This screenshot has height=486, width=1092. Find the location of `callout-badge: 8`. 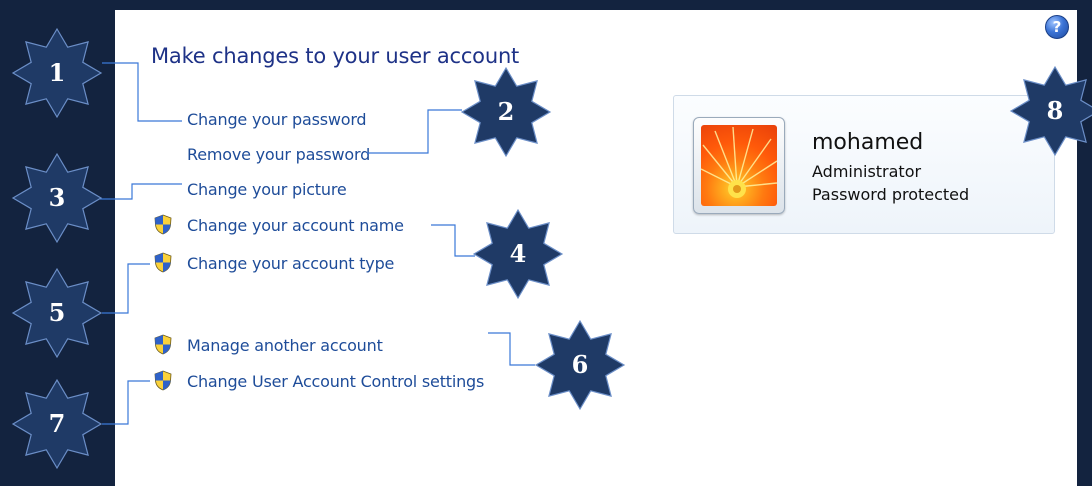

callout-badge: 8 is located at coordinates (1049, 111).